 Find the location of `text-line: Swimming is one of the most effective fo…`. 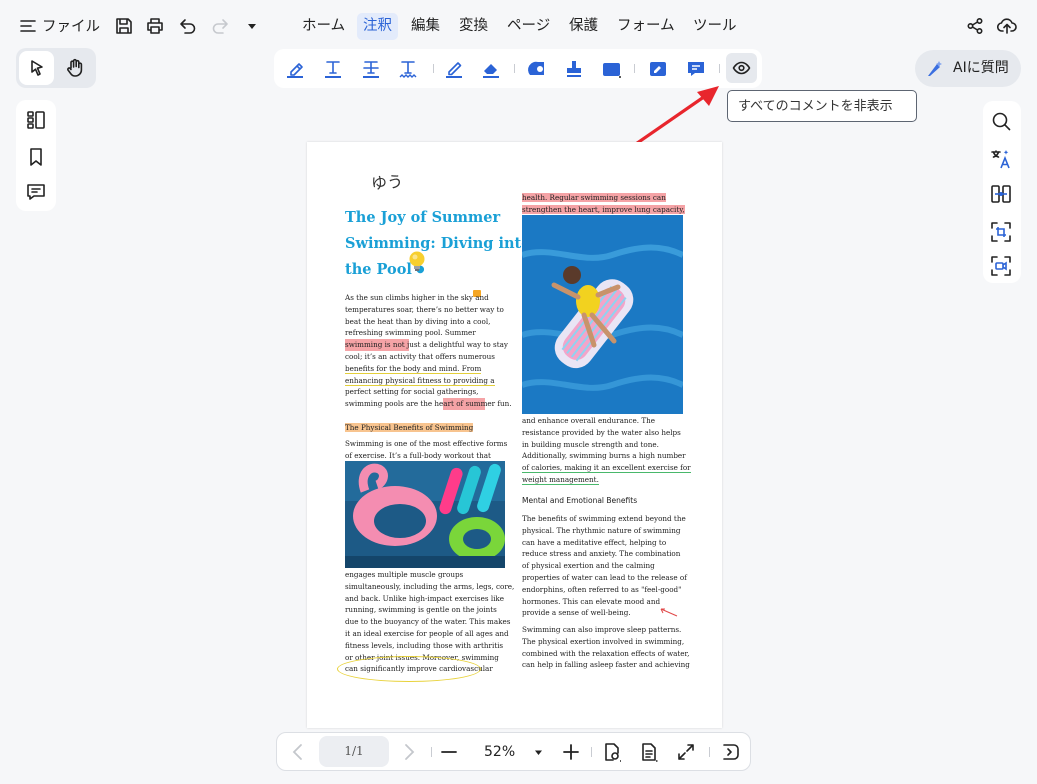

text-line: Swimming is one of the most effective fo… is located at coordinates (426, 443).